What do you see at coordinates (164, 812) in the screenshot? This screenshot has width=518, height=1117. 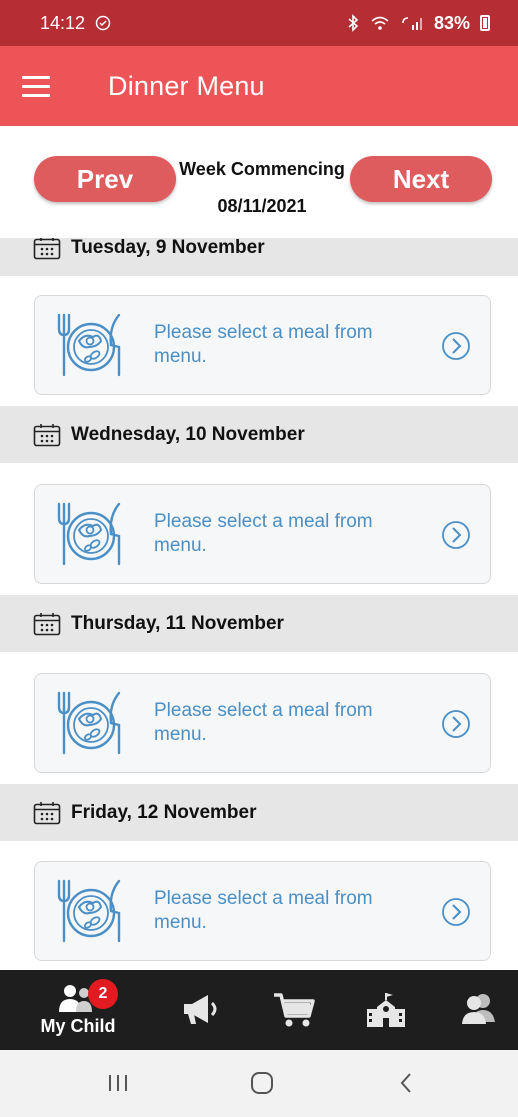 I see `day-name: Friday, 12 November` at bounding box center [164, 812].